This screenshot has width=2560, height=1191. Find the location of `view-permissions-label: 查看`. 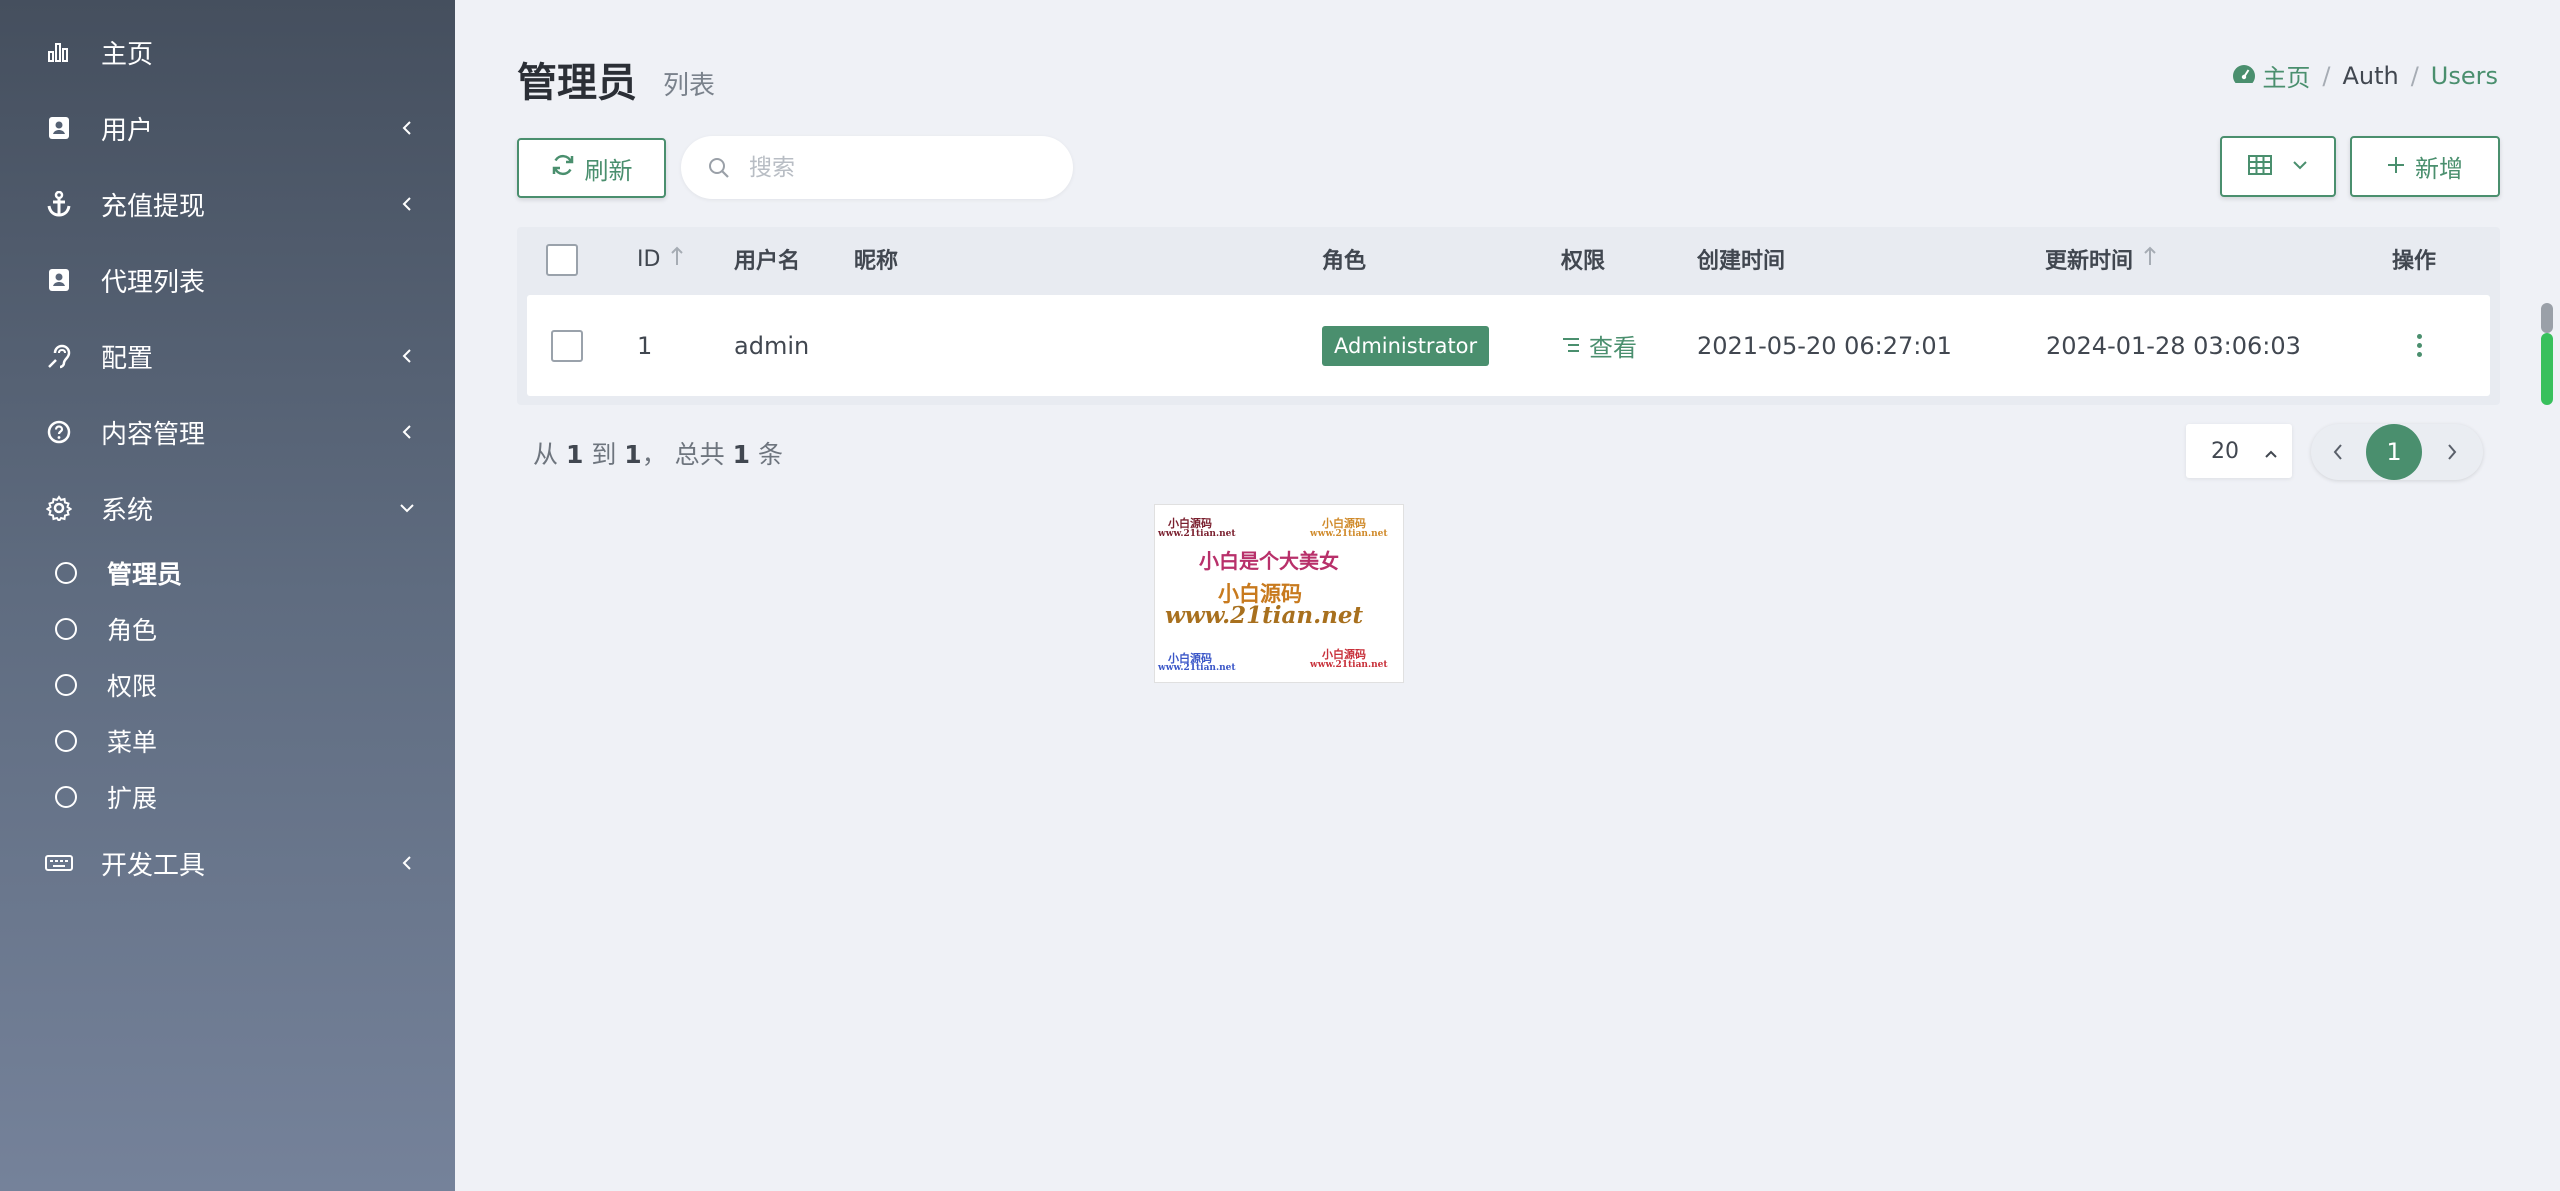

view-permissions-label: 查看 is located at coordinates (1613, 348).